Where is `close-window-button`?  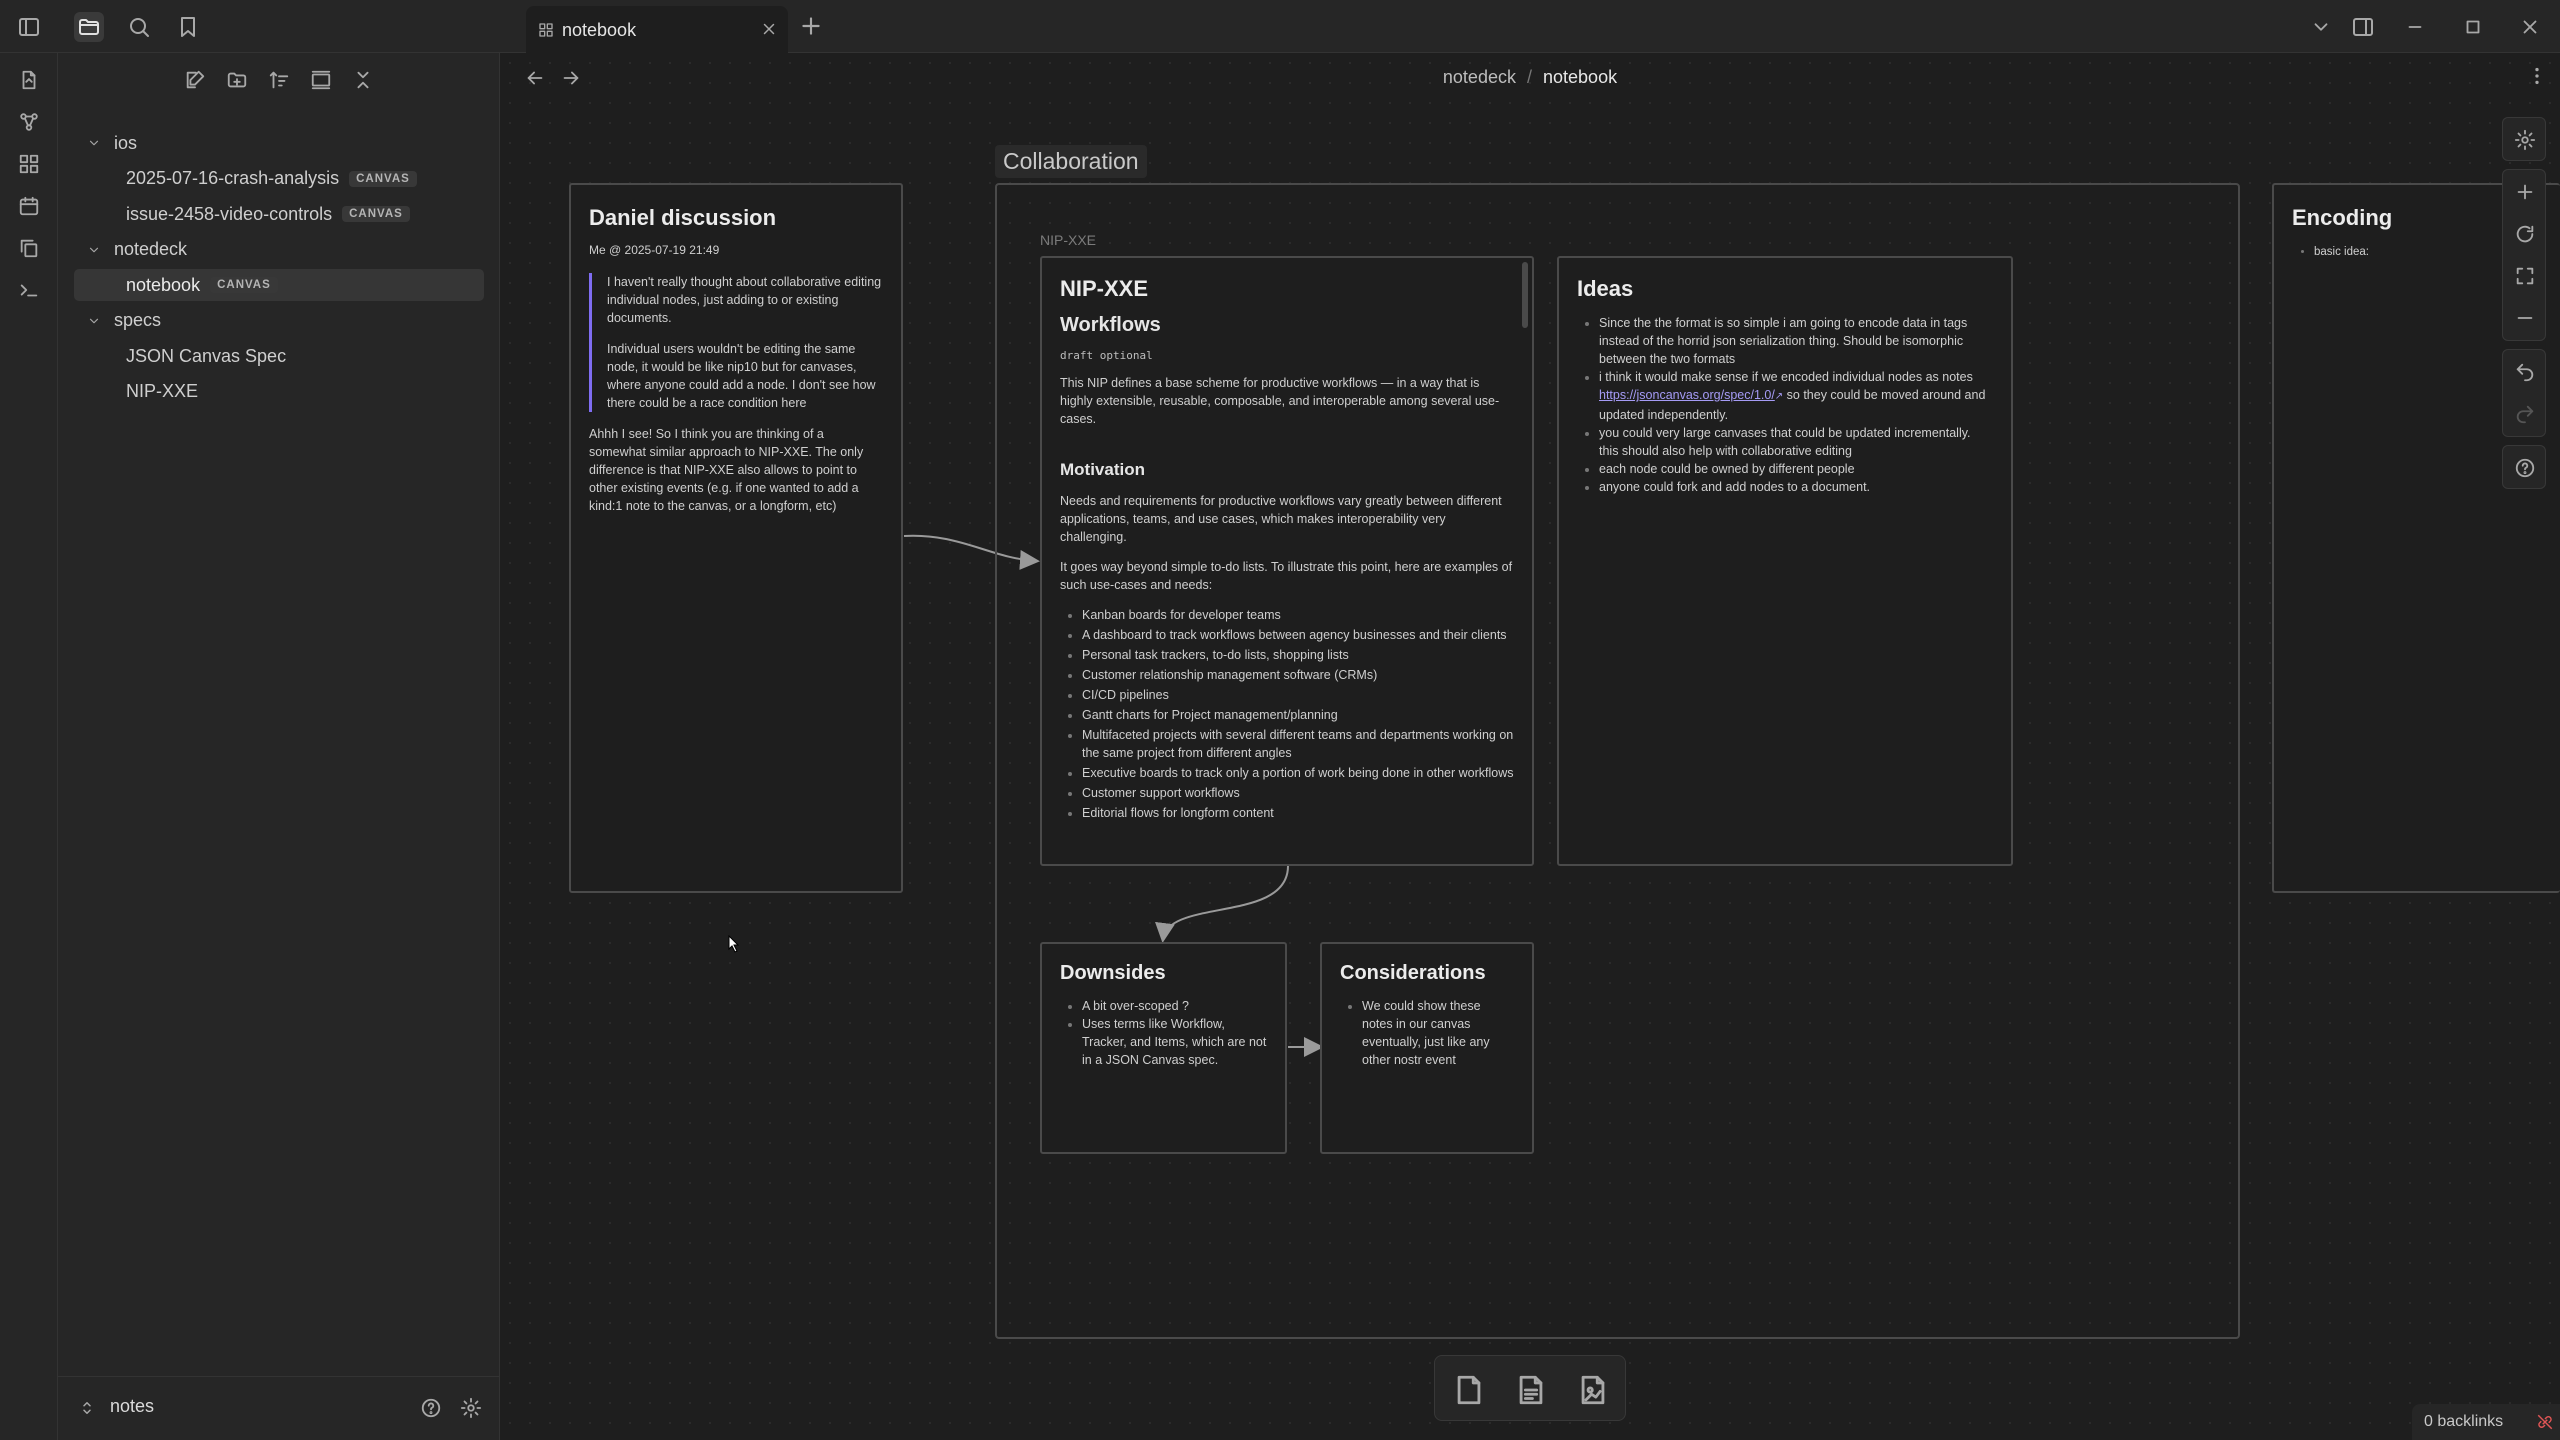 close-window-button is located at coordinates (2530, 27).